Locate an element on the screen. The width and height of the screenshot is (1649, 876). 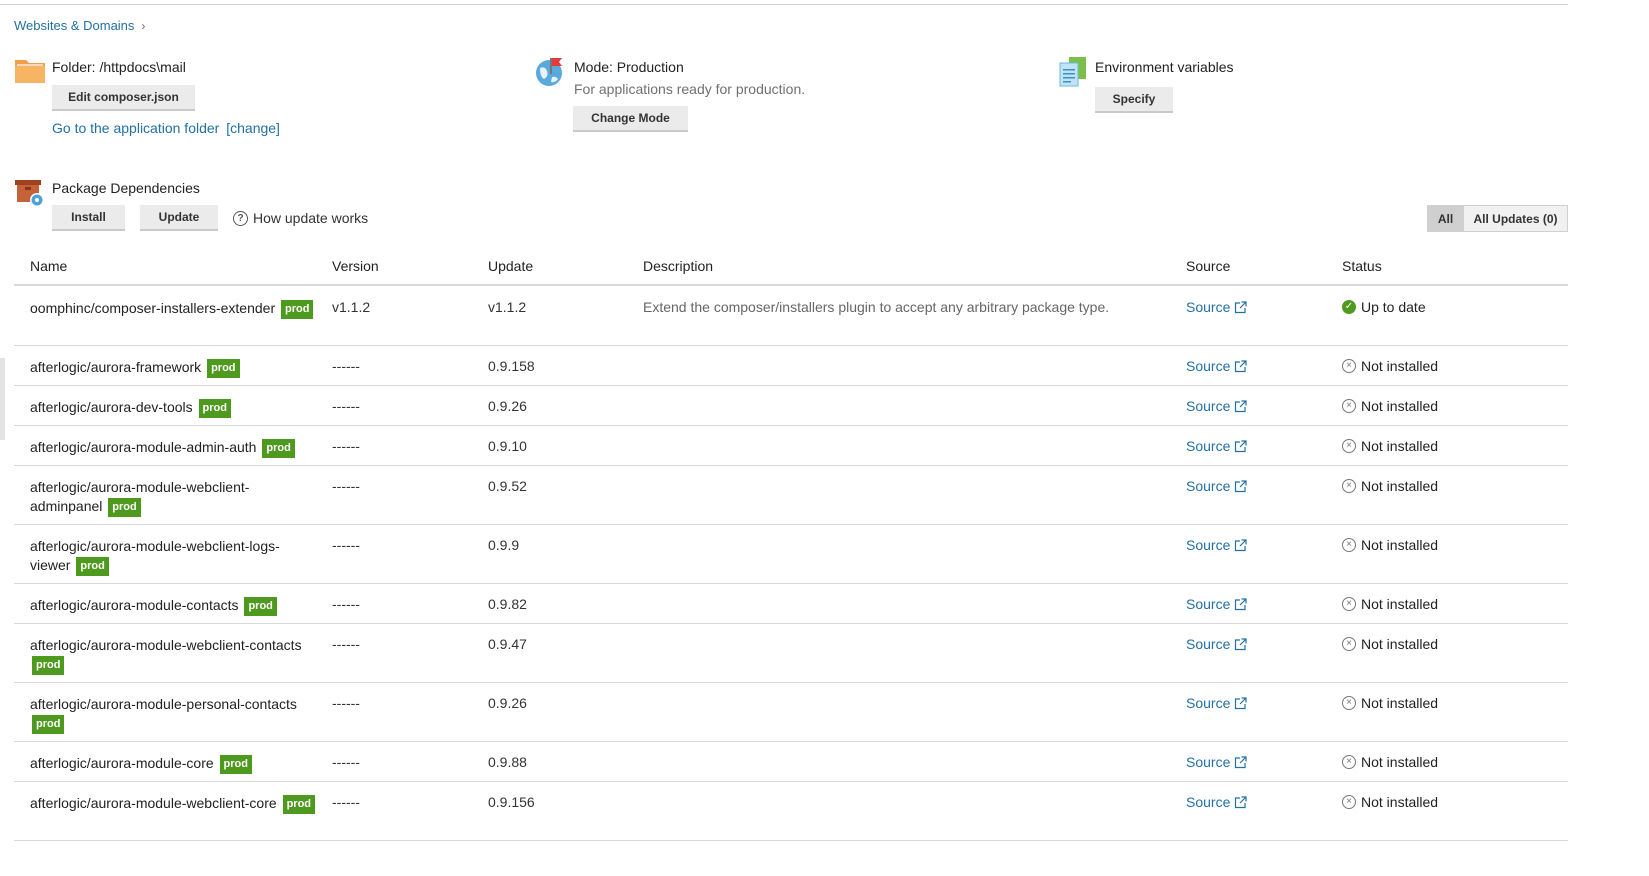
how-update-works-link: ? How update works is located at coordinates (300, 218).